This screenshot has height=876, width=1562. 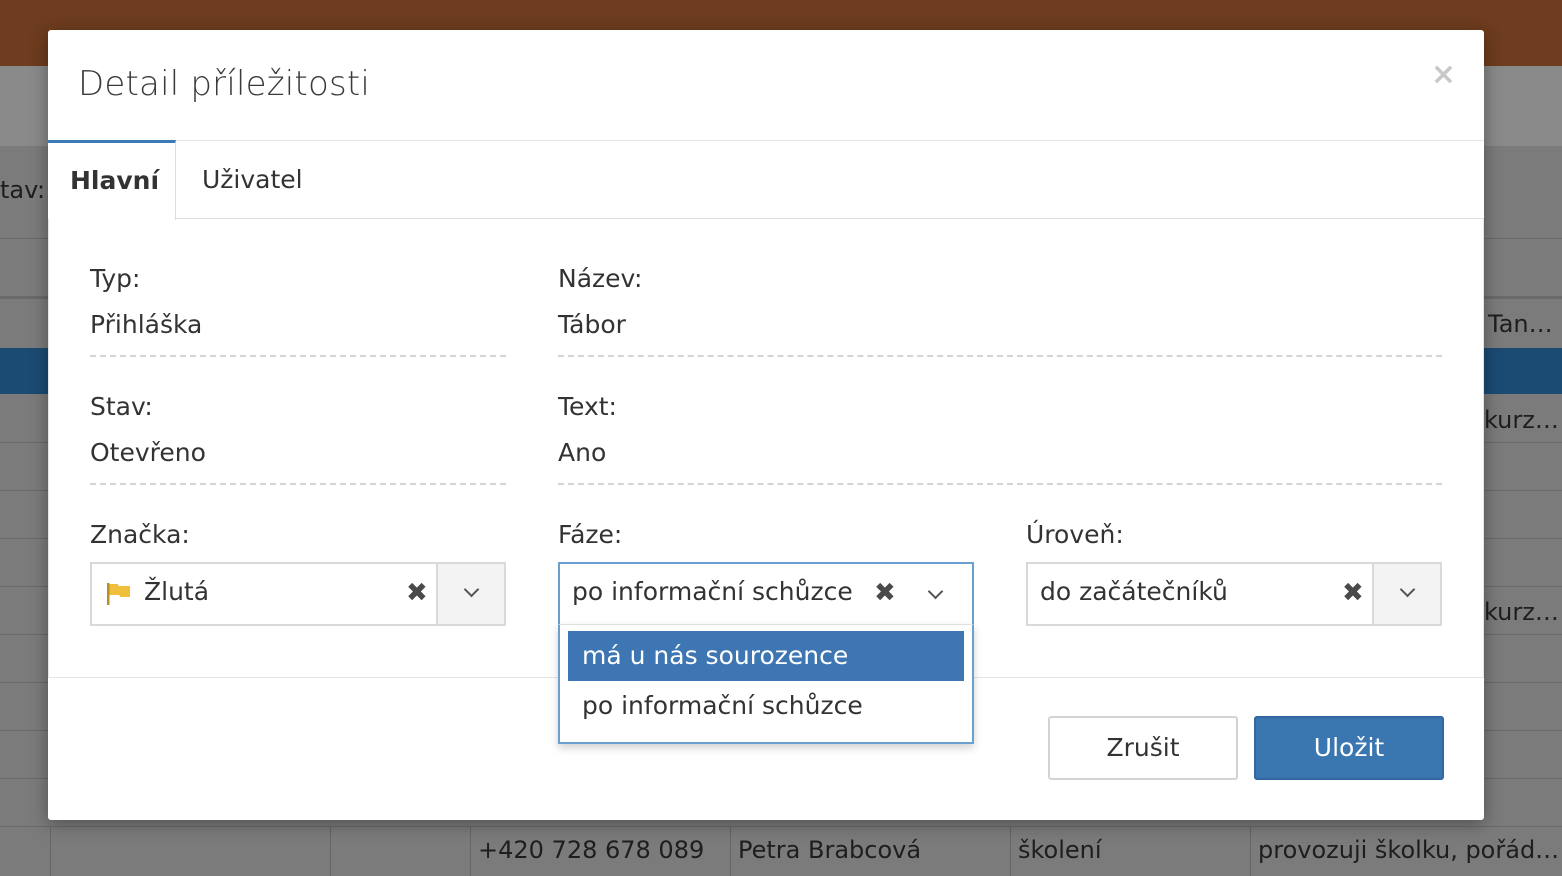 What do you see at coordinates (115, 278) in the screenshot?
I see `type-label: Typ:` at bounding box center [115, 278].